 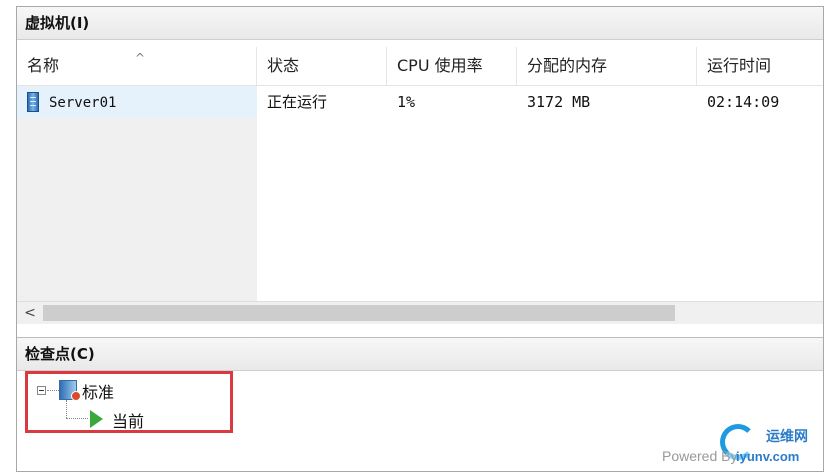 What do you see at coordinates (96, 419) in the screenshot?
I see `play-icon` at bounding box center [96, 419].